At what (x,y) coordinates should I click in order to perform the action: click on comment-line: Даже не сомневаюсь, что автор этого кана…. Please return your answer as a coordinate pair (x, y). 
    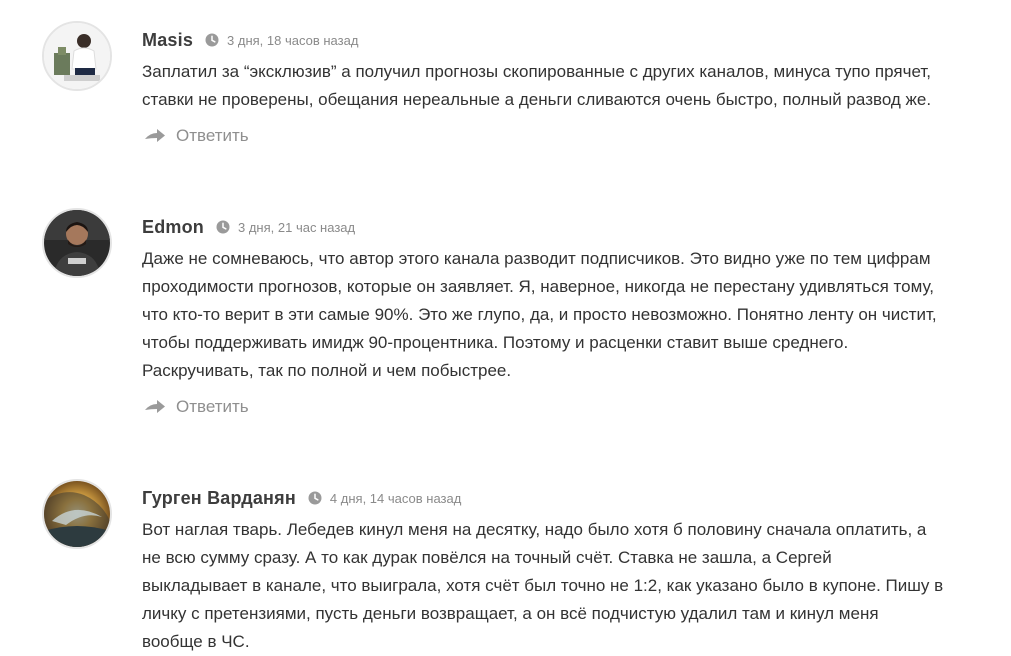
    Looking at the image, I should click on (536, 258).